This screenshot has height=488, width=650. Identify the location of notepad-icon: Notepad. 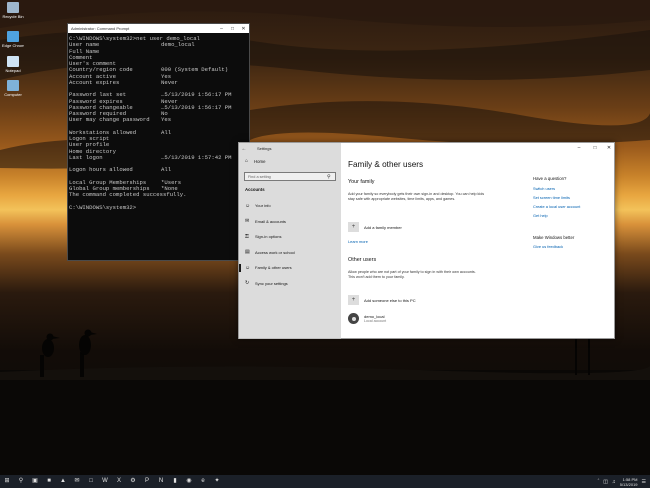
(13, 64).